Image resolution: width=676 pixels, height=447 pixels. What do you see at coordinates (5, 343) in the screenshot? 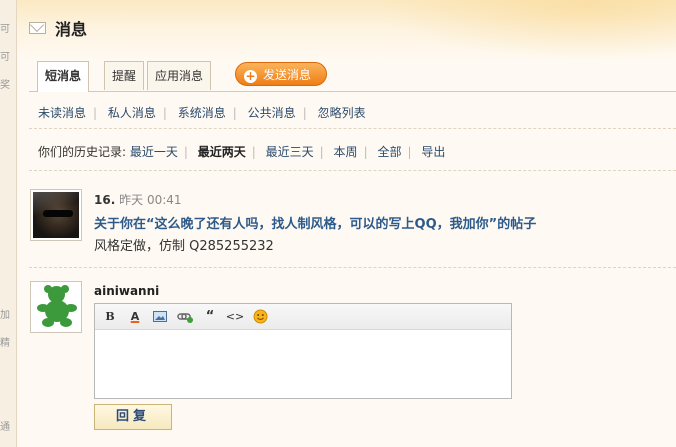
I see `sidebar-fragment: 精` at bounding box center [5, 343].